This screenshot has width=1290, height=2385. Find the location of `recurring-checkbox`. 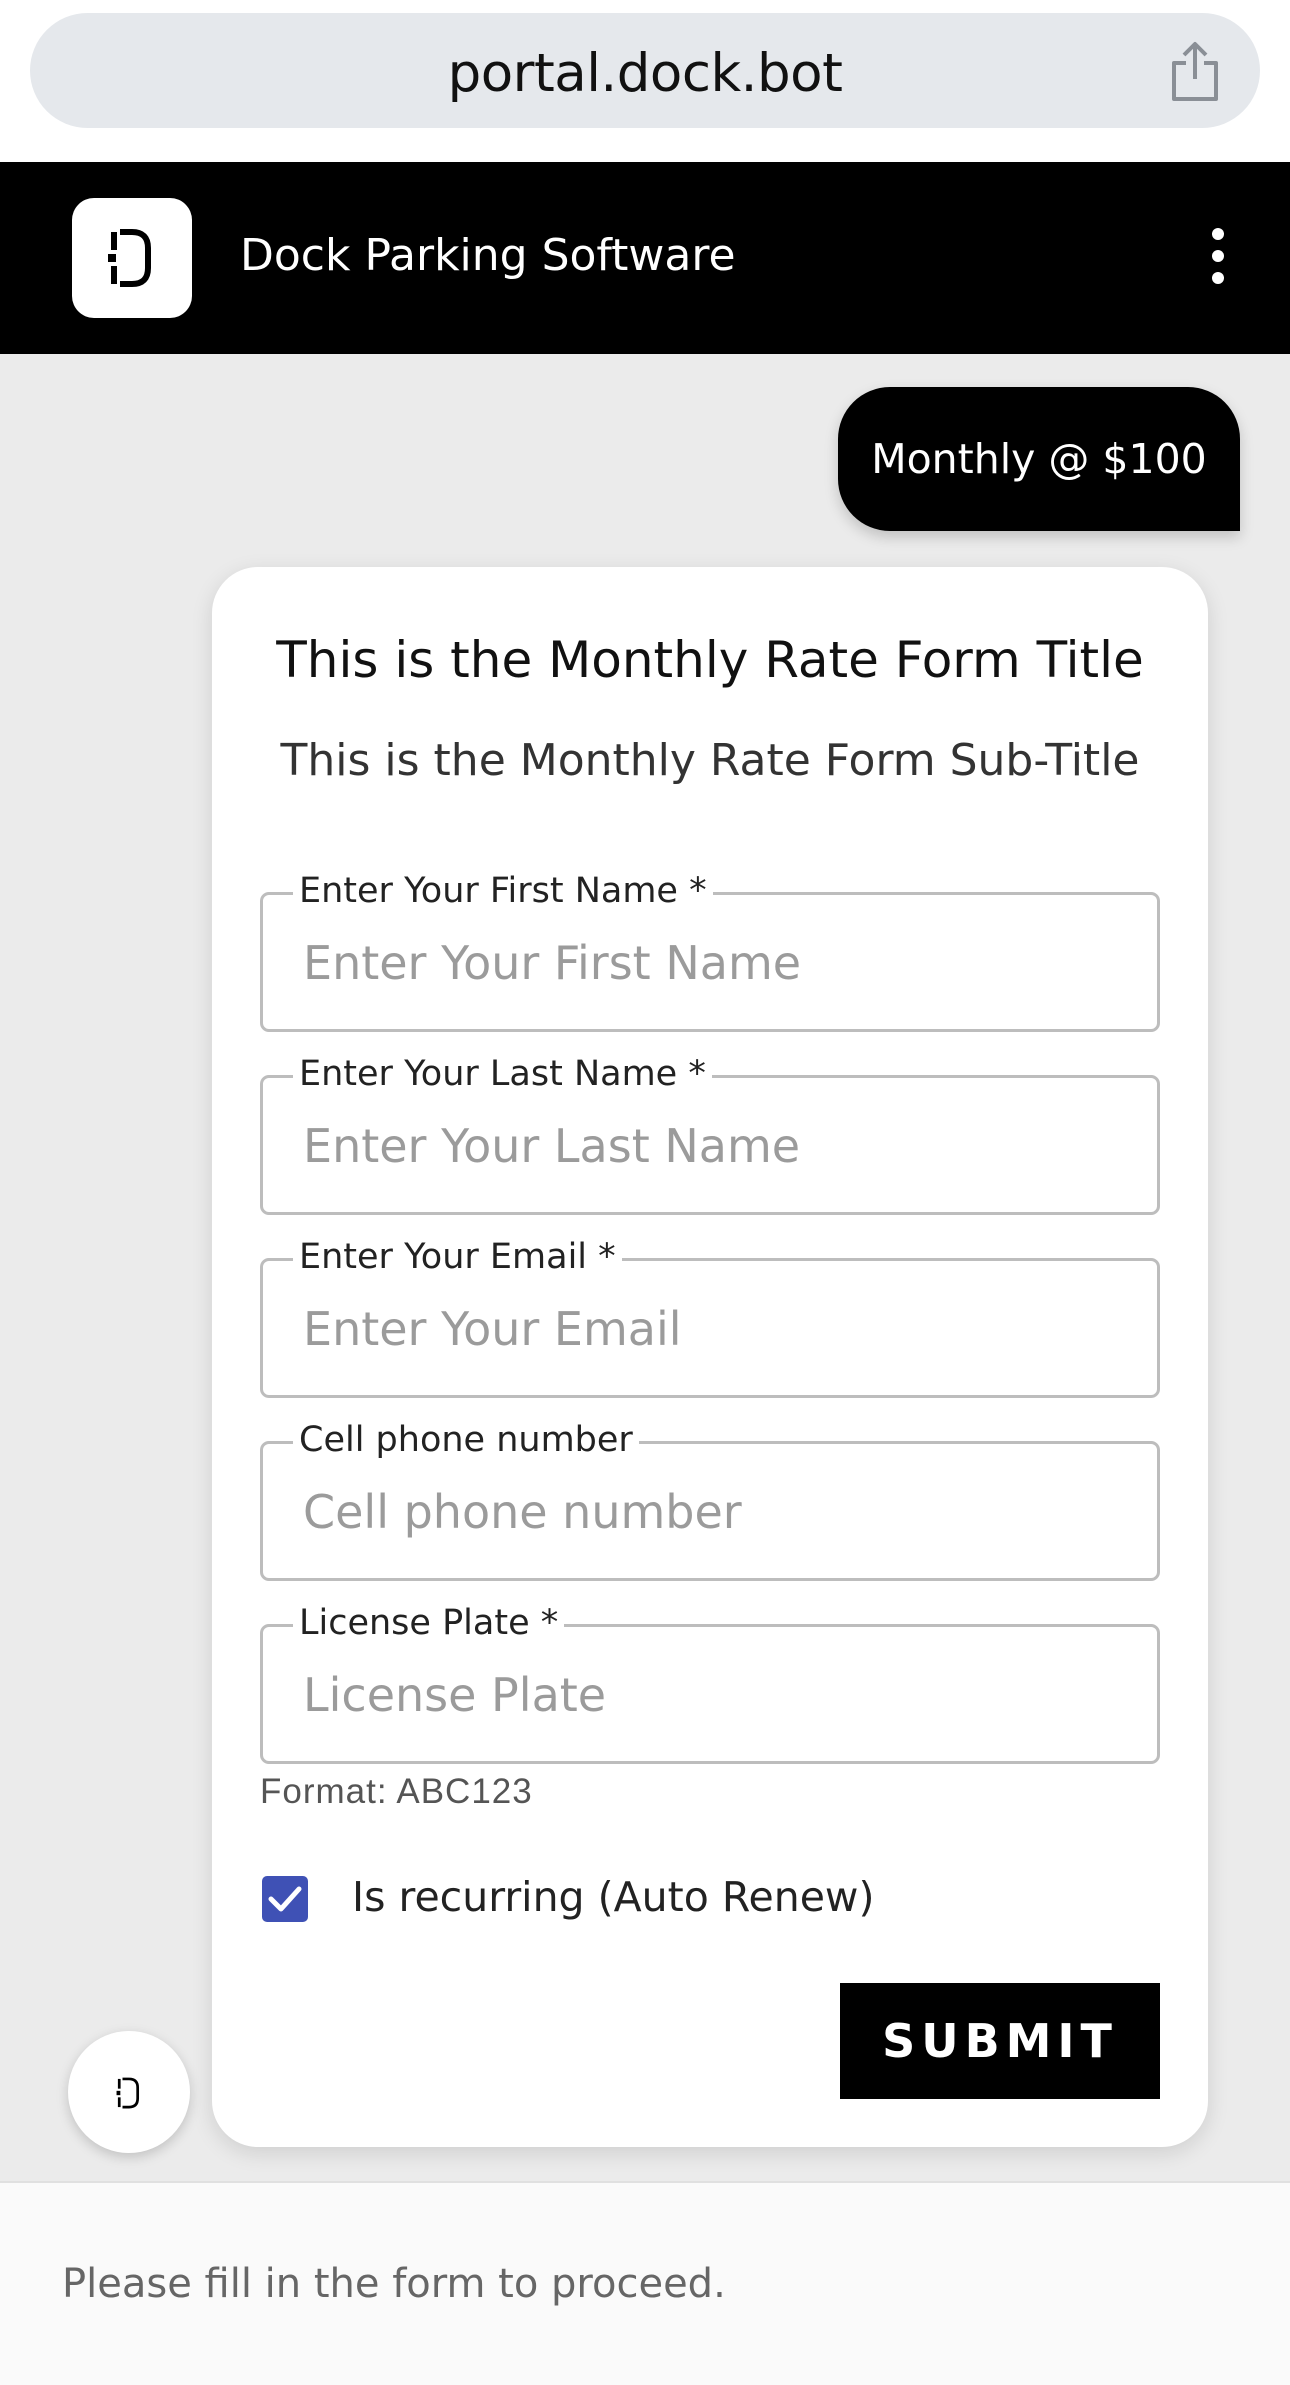

recurring-checkbox is located at coordinates (285, 1899).